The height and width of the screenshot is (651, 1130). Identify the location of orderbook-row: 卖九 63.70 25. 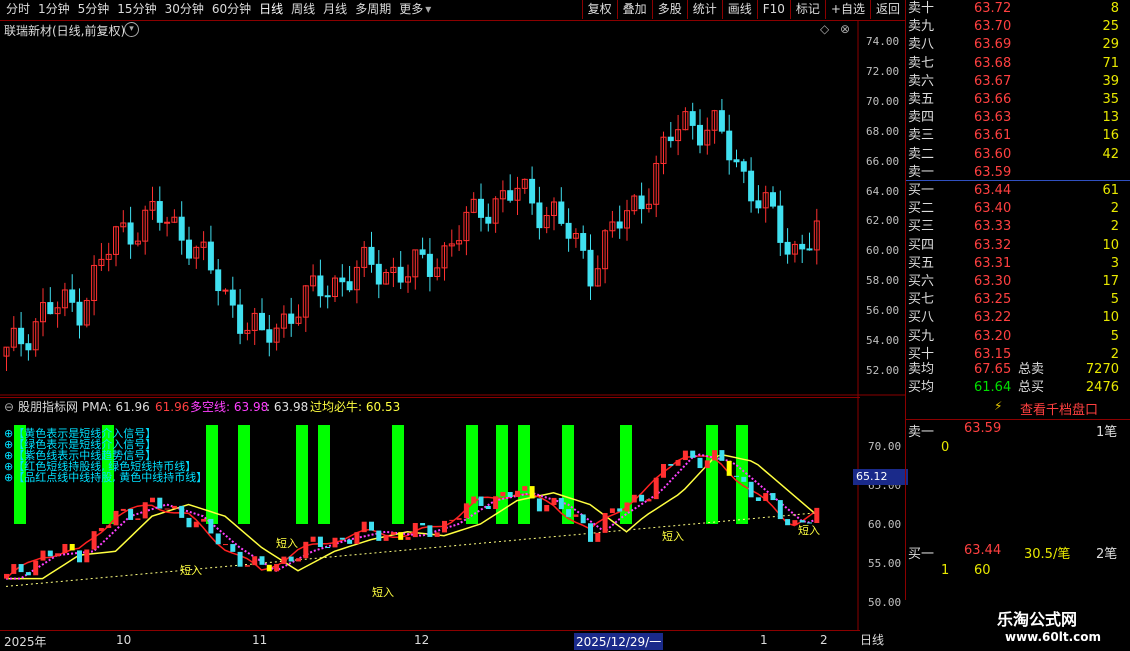
(1018, 27).